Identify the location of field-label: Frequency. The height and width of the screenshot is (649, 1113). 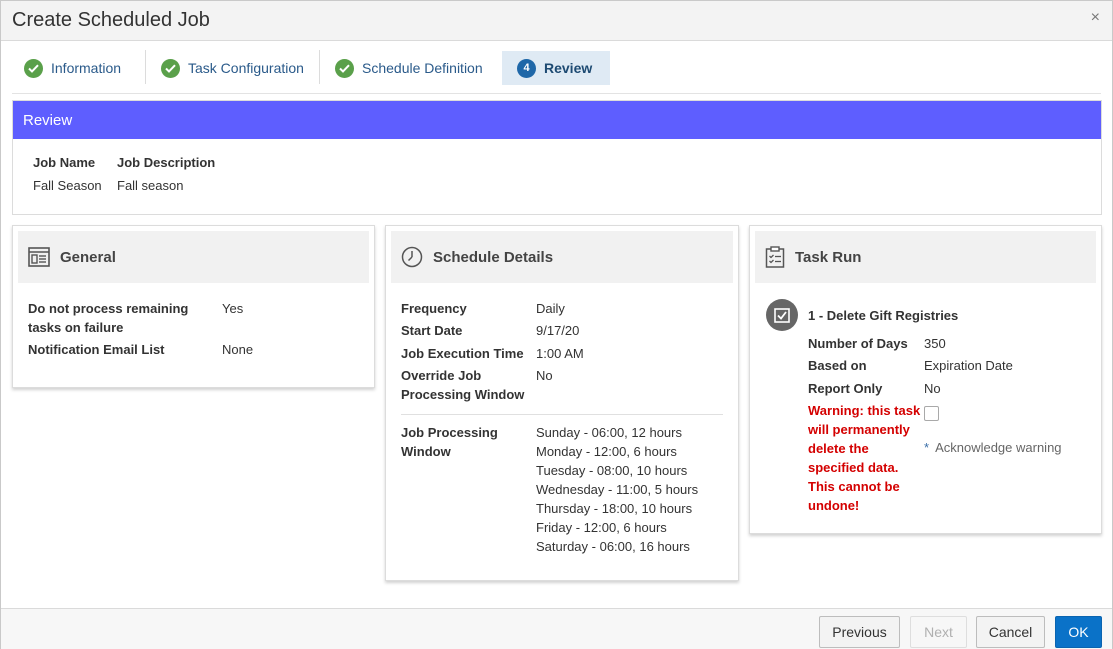
(434, 308).